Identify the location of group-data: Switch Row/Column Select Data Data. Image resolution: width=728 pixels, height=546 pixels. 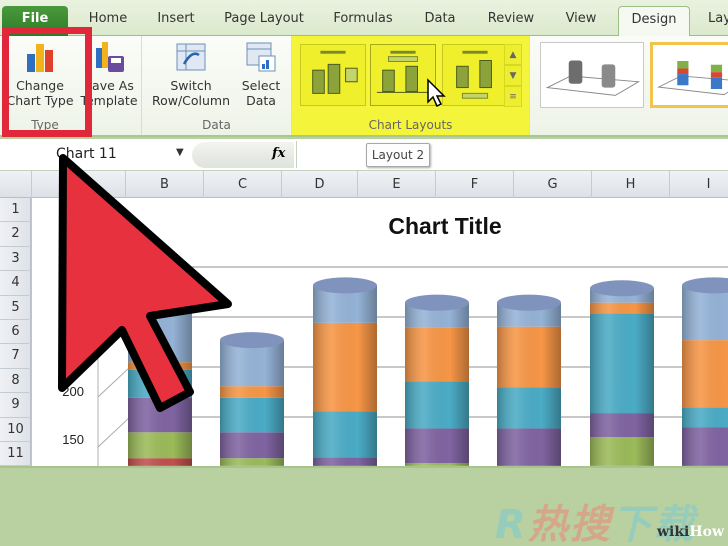
(217, 85).